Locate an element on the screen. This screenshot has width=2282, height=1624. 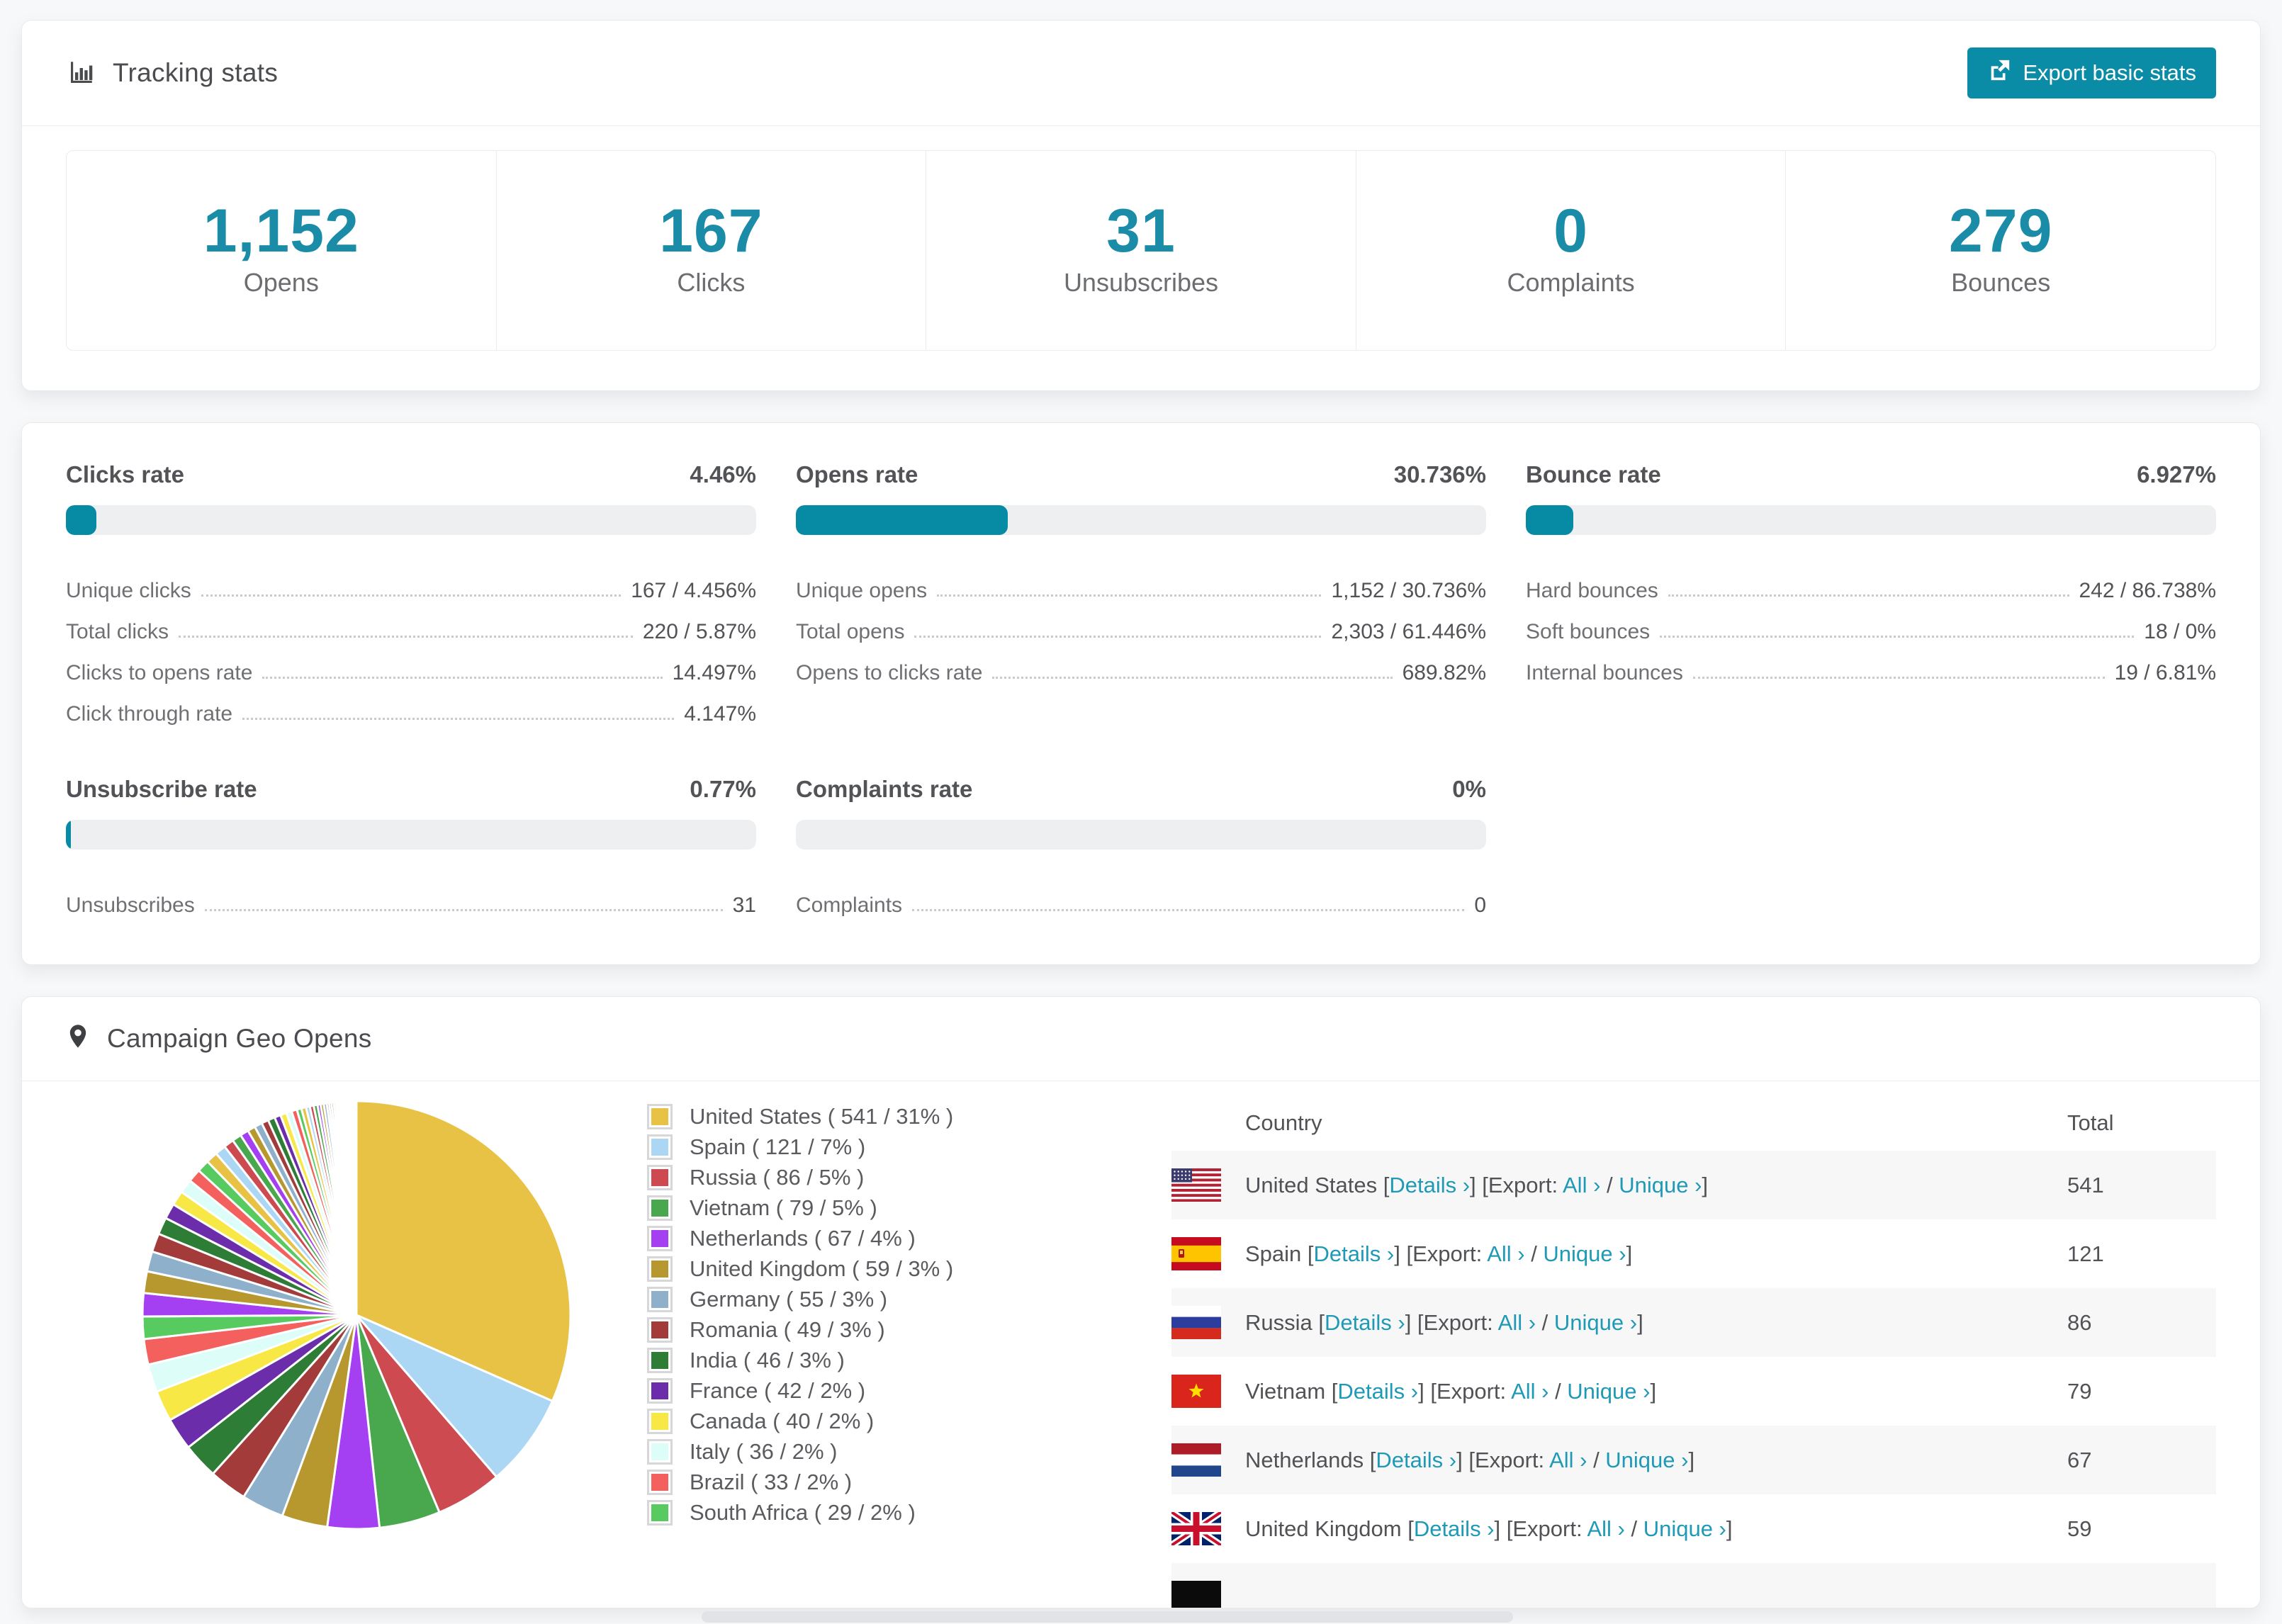
legend-label: Spain ( 121 / 7% ) is located at coordinates (778, 1146).